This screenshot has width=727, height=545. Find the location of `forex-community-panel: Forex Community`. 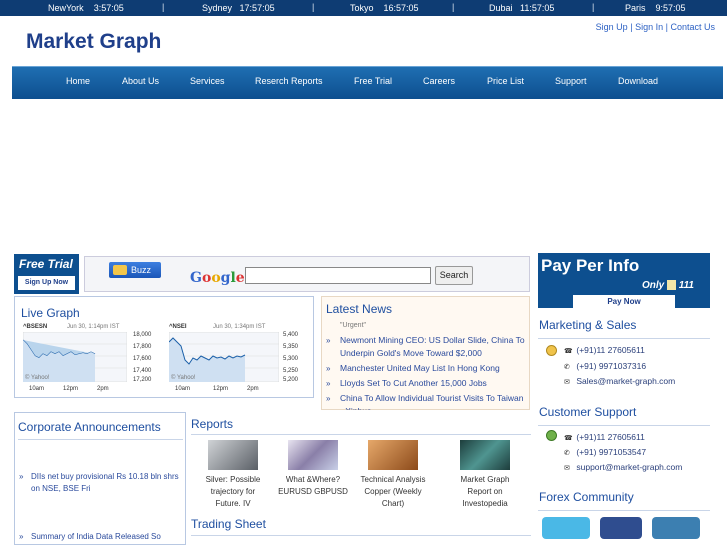

forex-community-panel: Forex Community is located at coordinates (624, 517).